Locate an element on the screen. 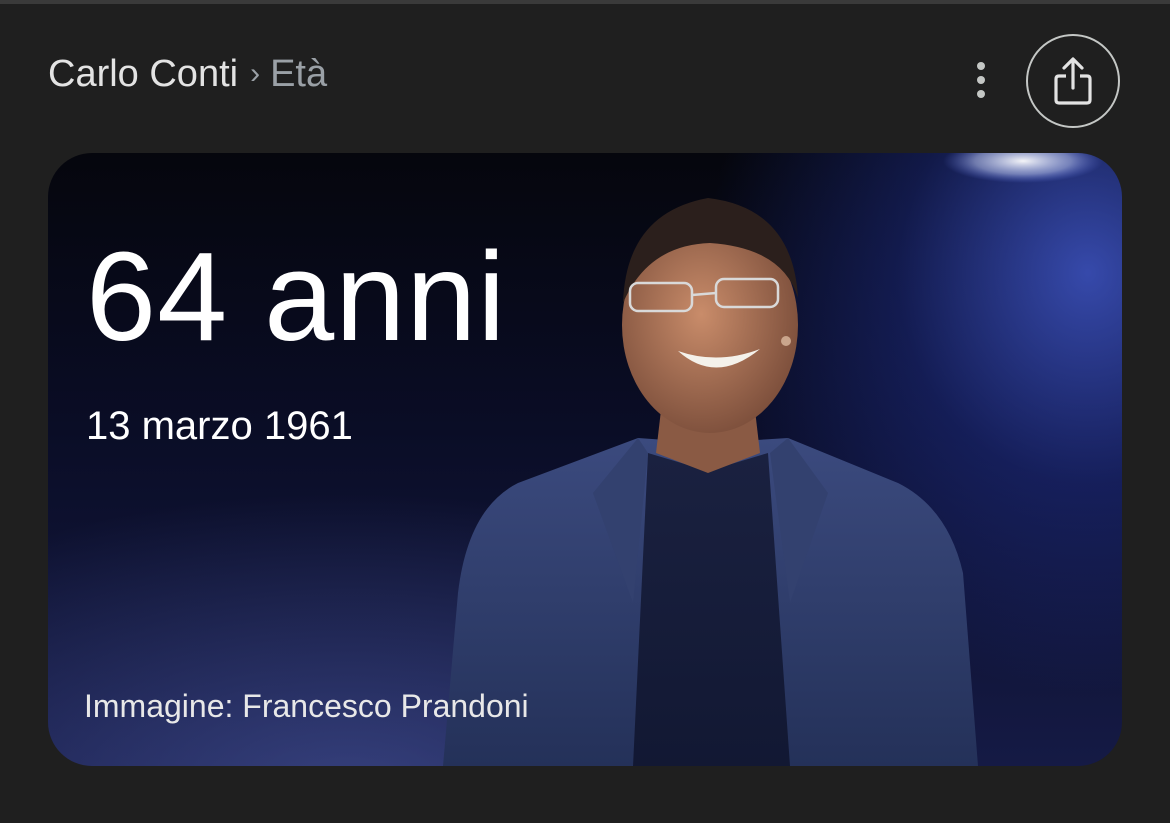 The width and height of the screenshot is (1170, 823). breadcrumb: Carlo Conti › Età is located at coordinates (187, 74).